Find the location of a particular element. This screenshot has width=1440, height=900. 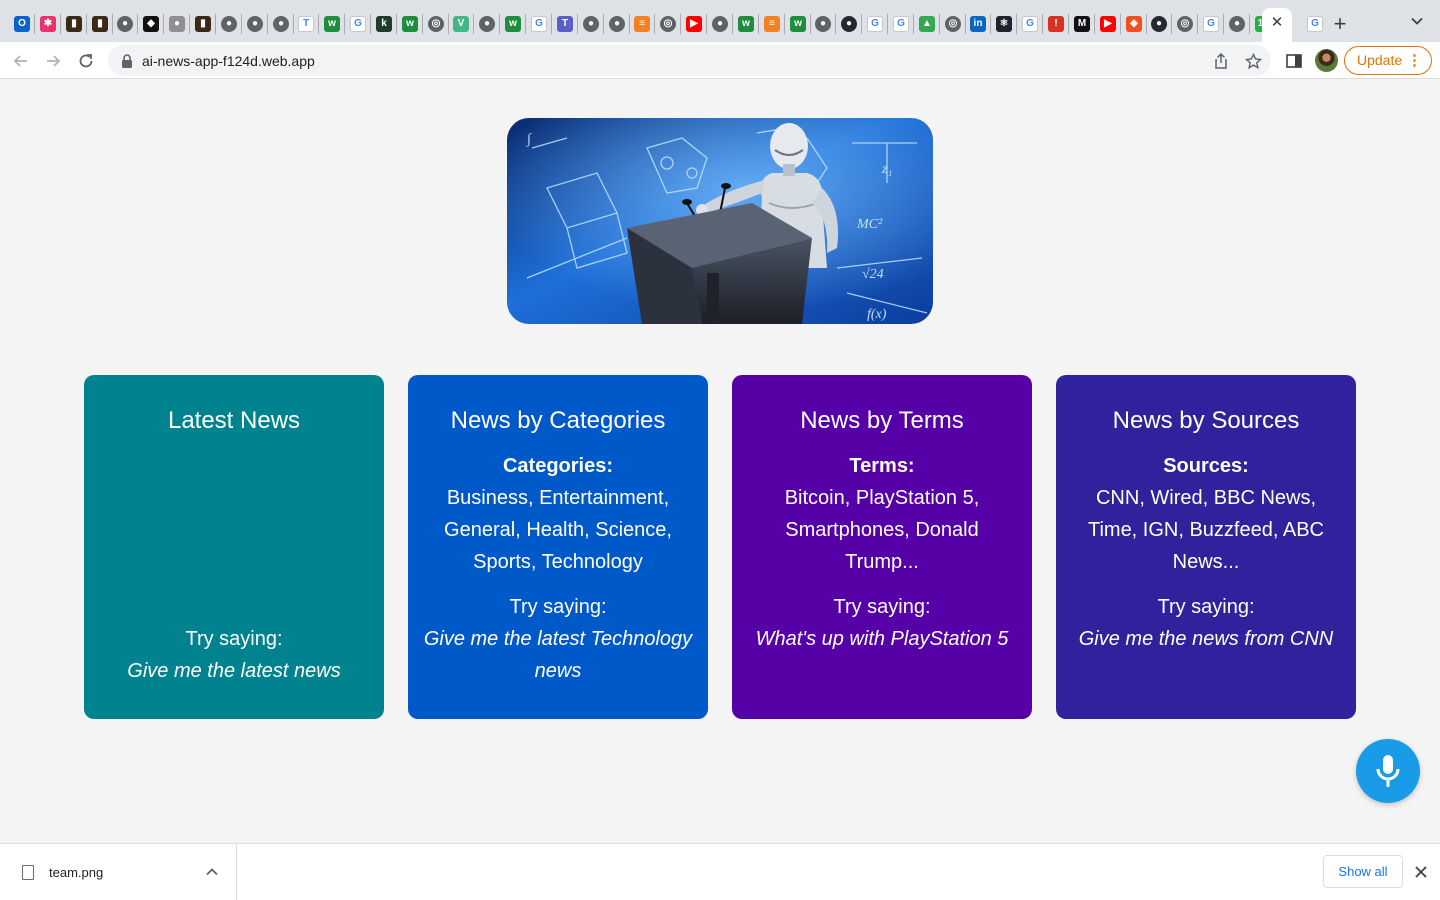

outlook-icon: O is located at coordinates (22, 24).